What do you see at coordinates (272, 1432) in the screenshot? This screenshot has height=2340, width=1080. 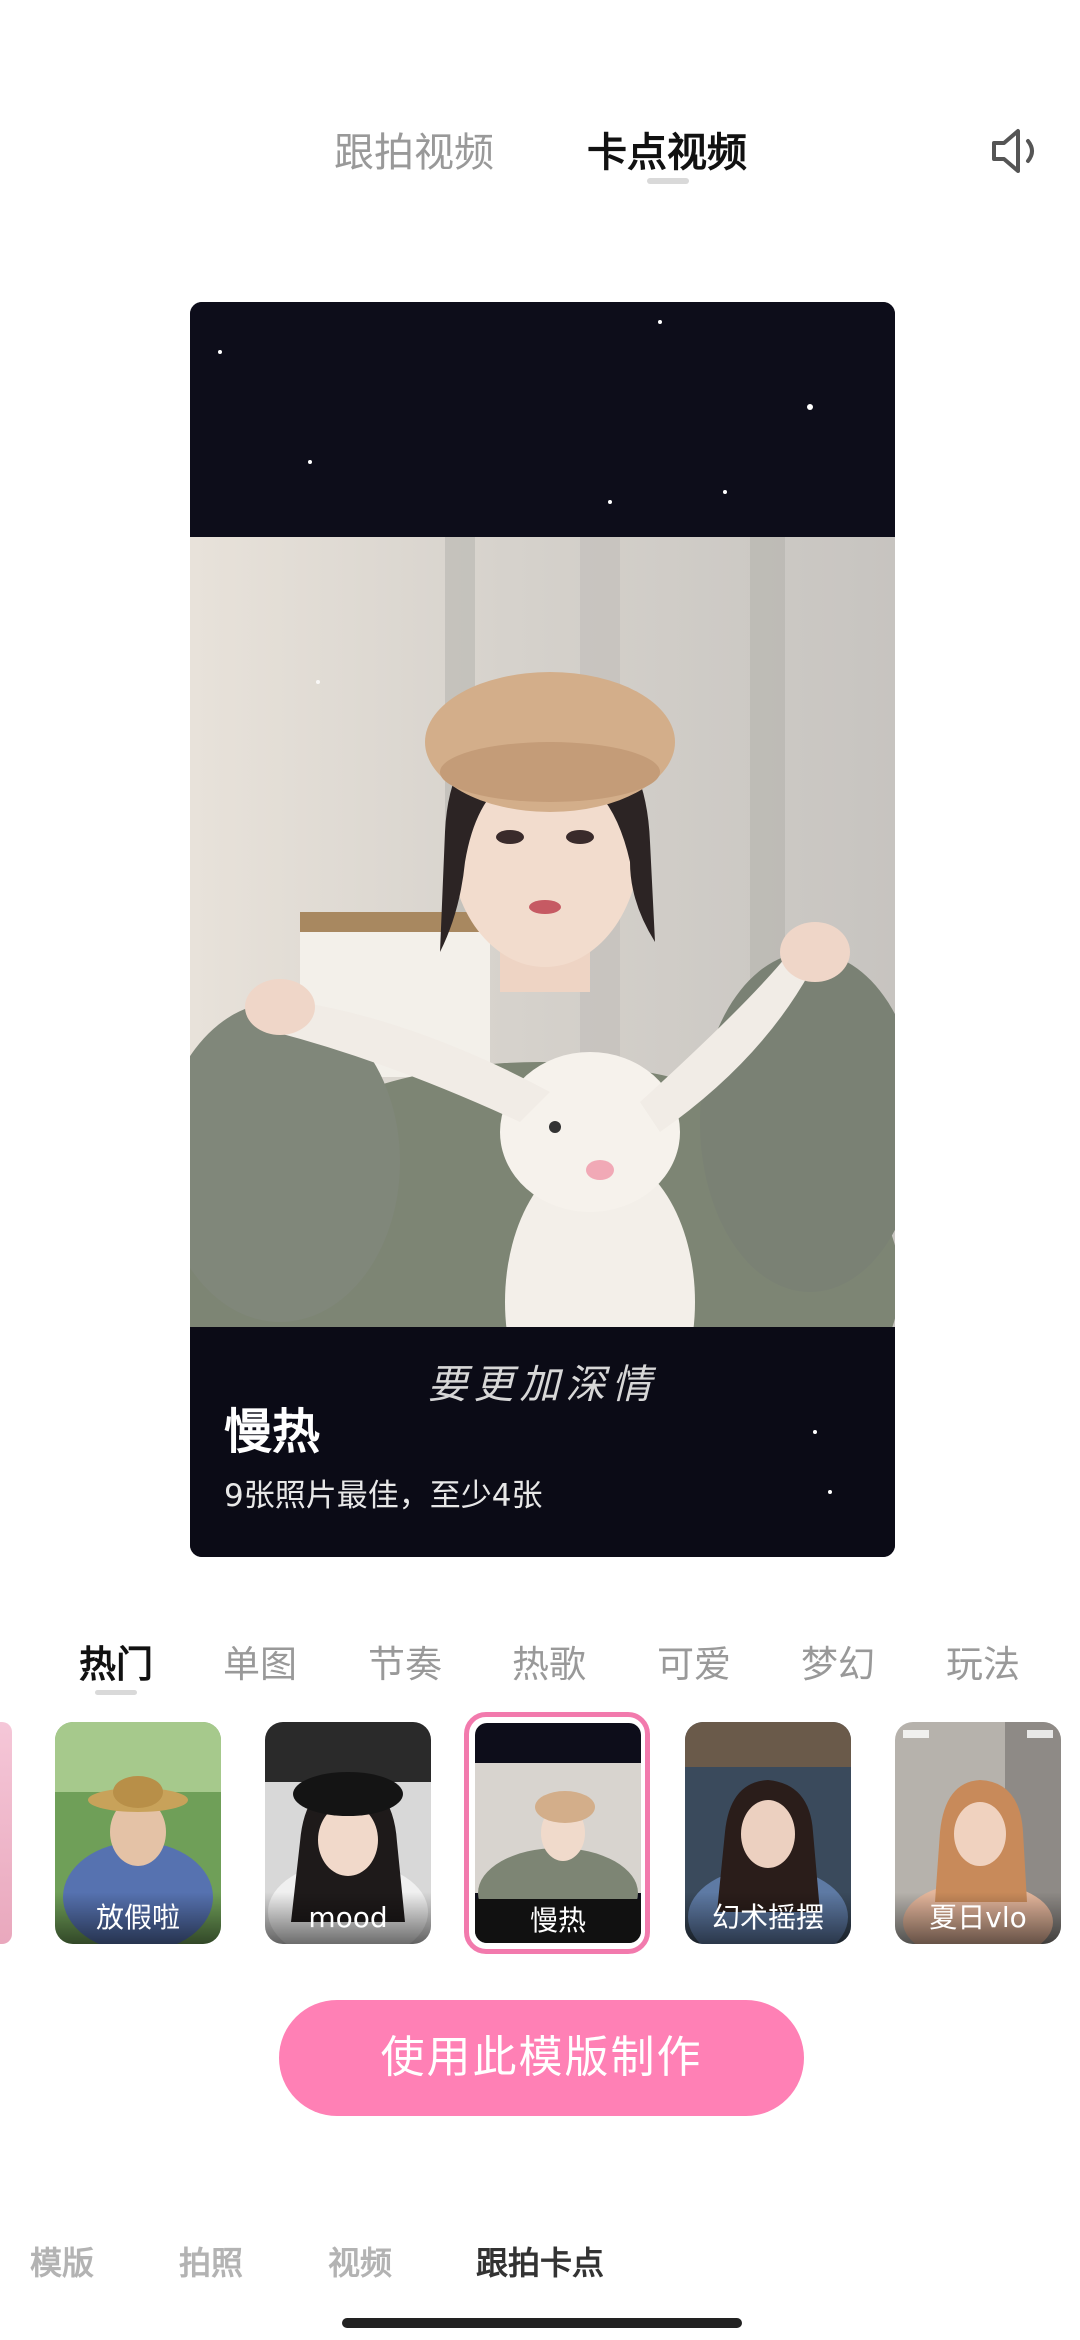 I see `preview-title: 慢热` at bounding box center [272, 1432].